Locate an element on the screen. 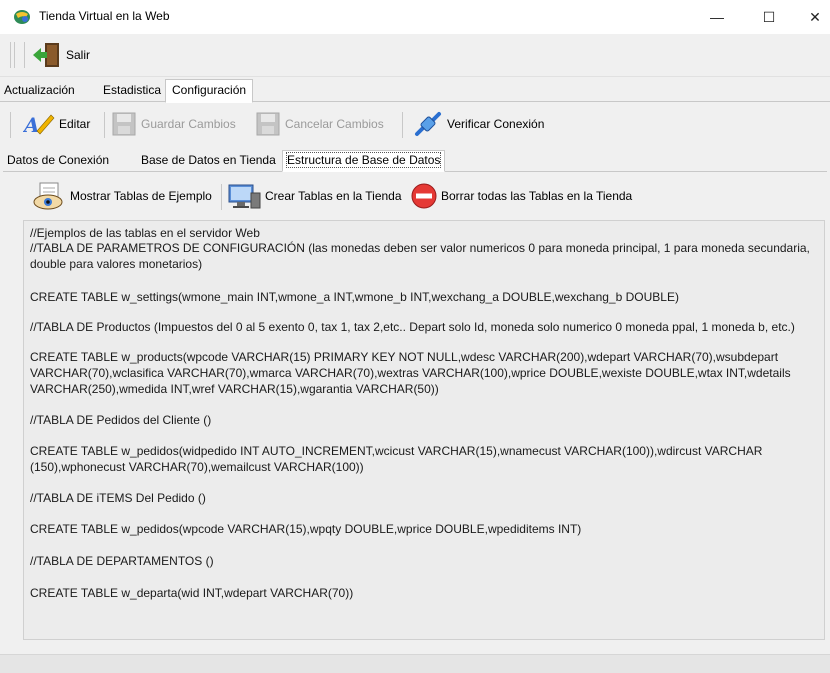 This screenshot has width=830, height=673. edit-label: Editar is located at coordinates (75, 124).